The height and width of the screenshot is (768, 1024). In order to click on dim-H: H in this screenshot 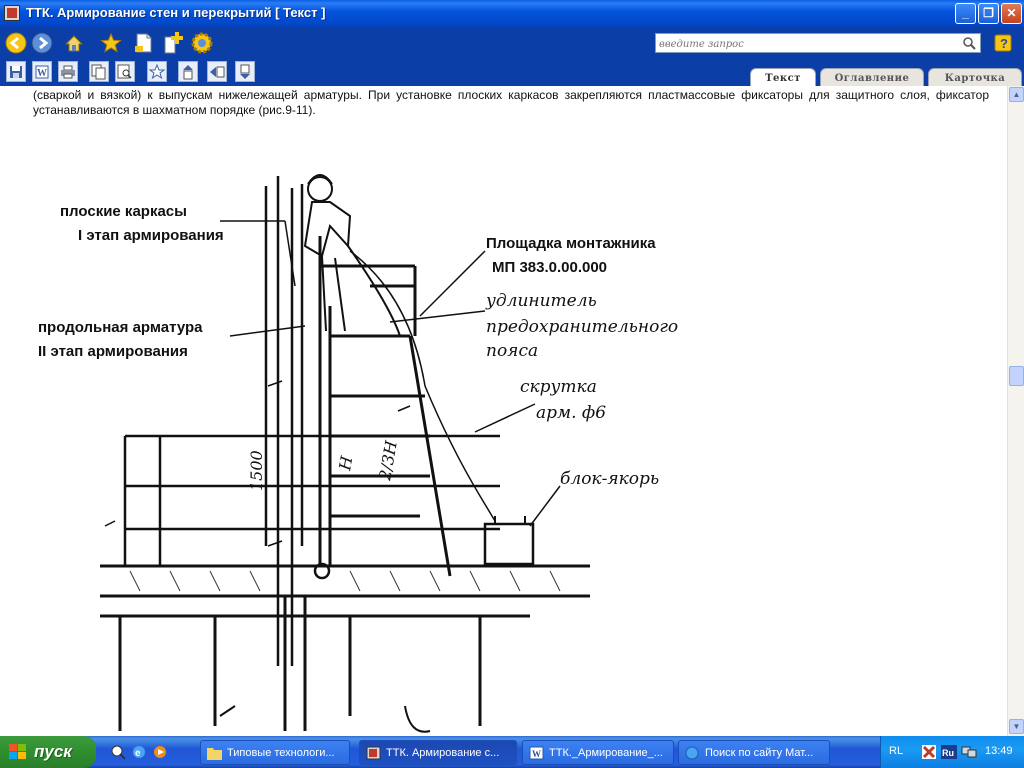, I will do `click(345, 463)`.